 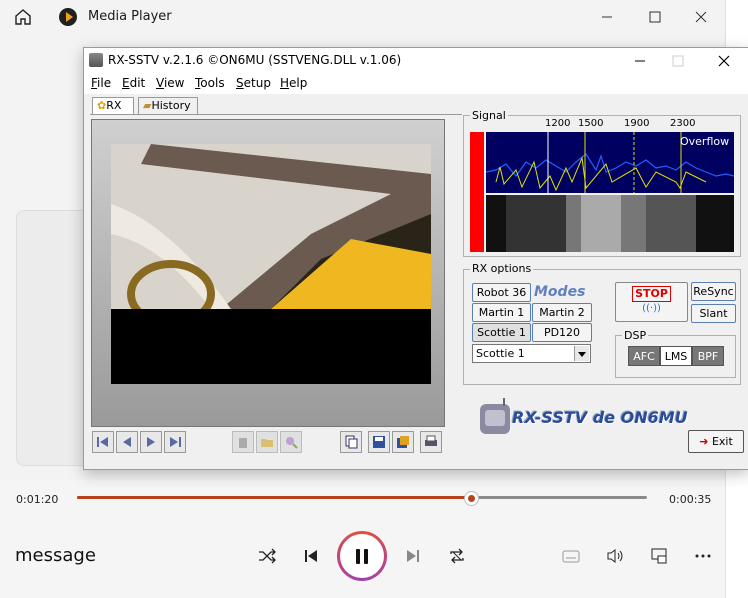 What do you see at coordinates (102, 105) in the screenshot?
I see `gear-icon: ✿` at bounding box center [102, 105].